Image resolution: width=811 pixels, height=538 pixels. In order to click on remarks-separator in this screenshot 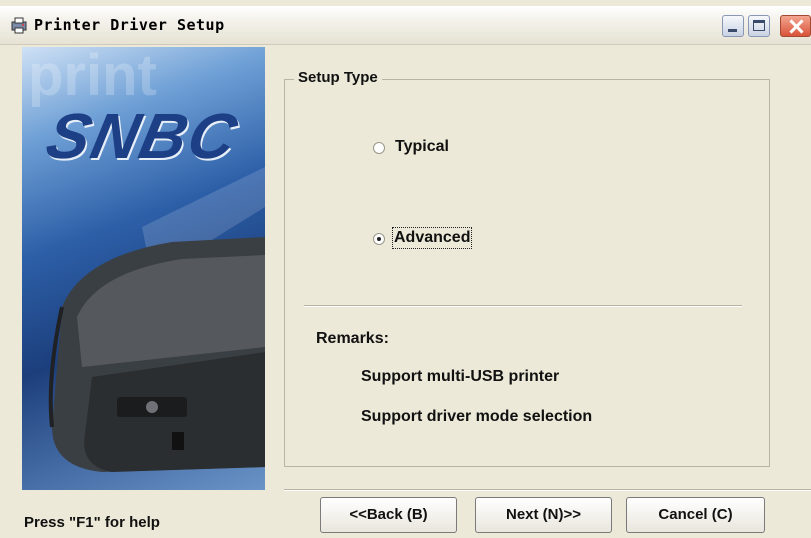, I will do `click(523, 306)`.